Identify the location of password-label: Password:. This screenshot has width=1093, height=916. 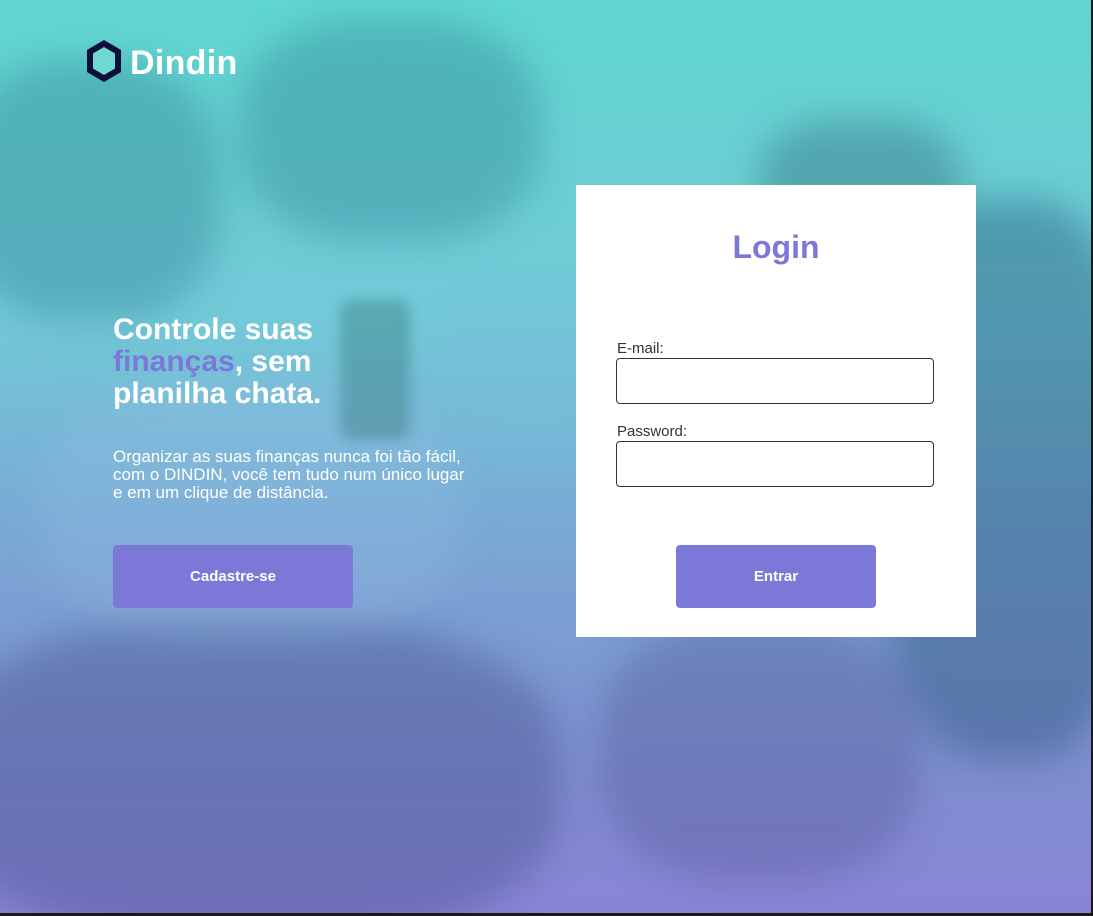
(652, 431).